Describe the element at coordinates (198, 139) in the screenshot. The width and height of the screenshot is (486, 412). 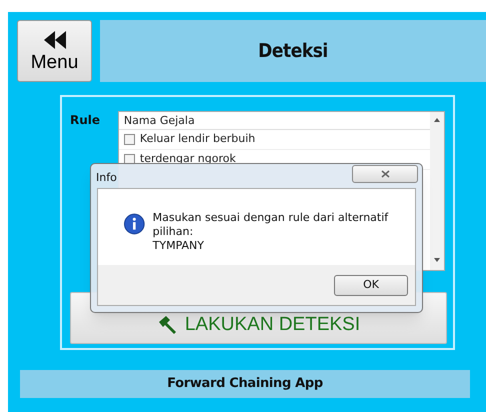
I see `symptom-label: Keluar lendir berbuih` at that location.